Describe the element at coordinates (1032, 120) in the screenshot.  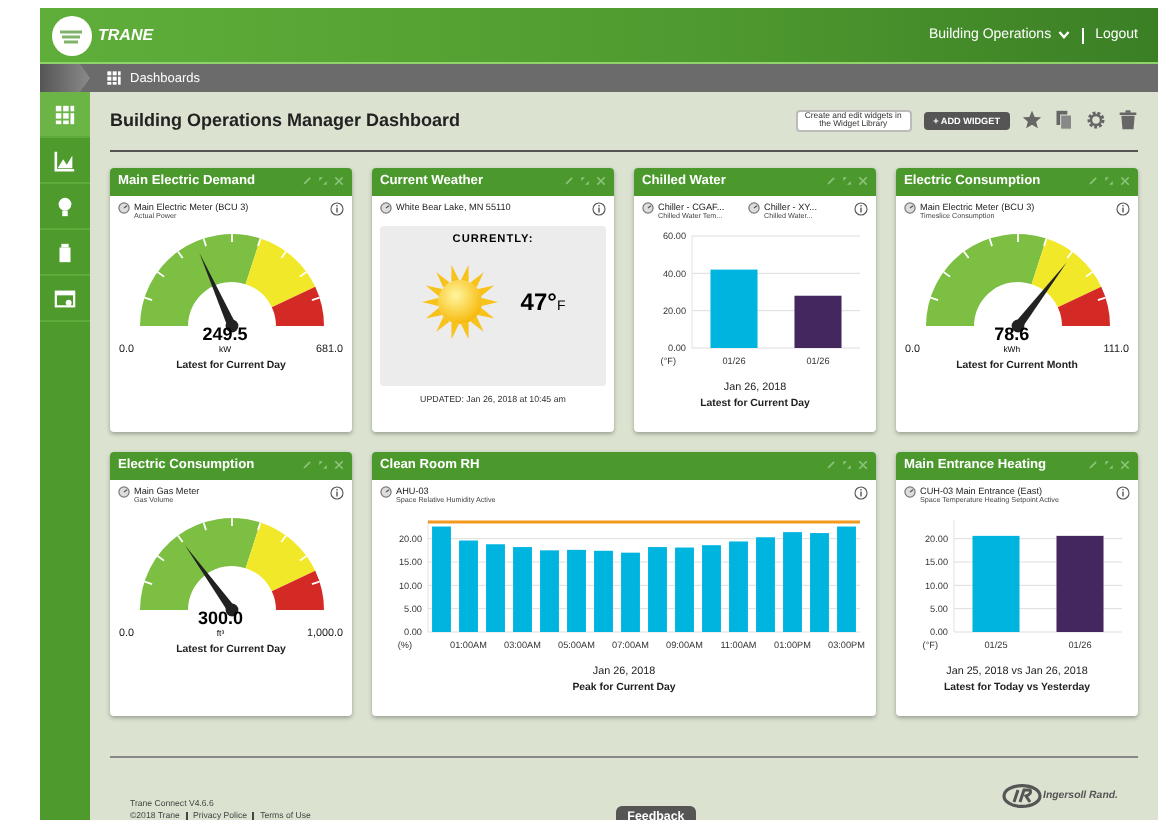
I see `star-icon` at that location.